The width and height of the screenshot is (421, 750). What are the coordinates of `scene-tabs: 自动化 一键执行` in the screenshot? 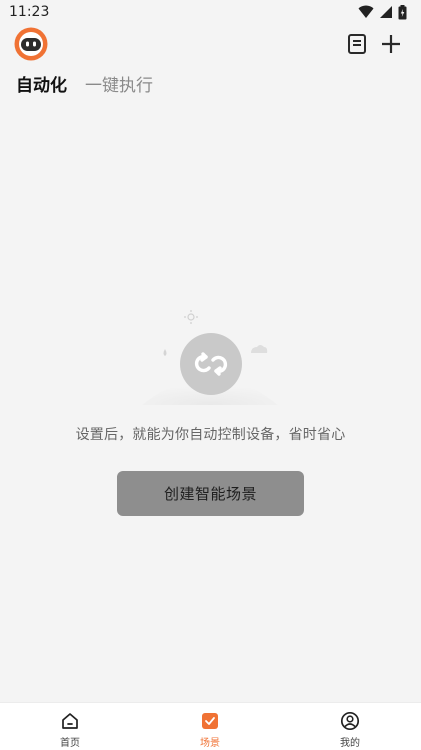 It's located at (210, 87).